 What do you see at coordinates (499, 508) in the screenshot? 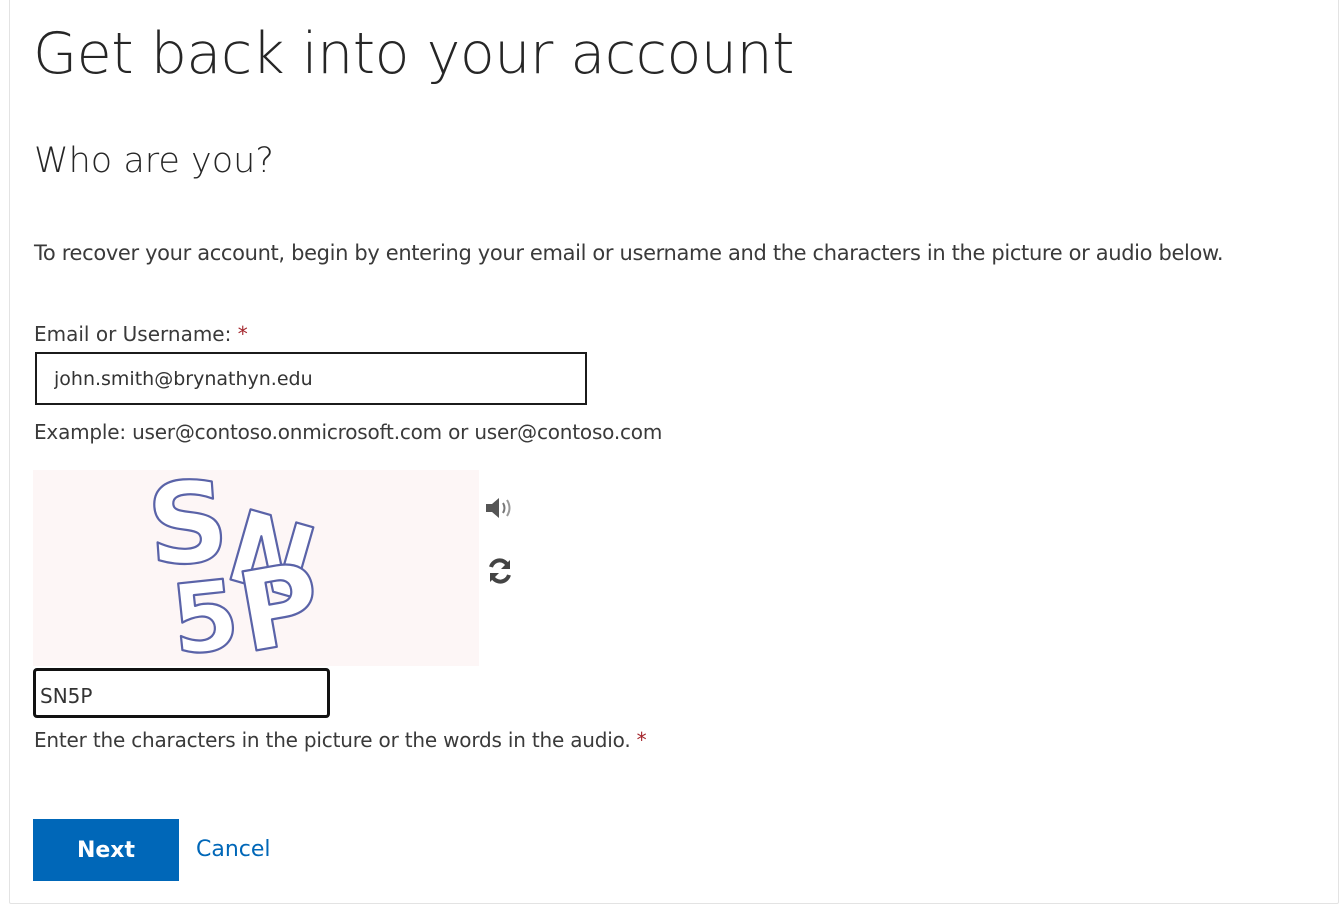
I see `speaker-icon` at bounding box center [499, 508].